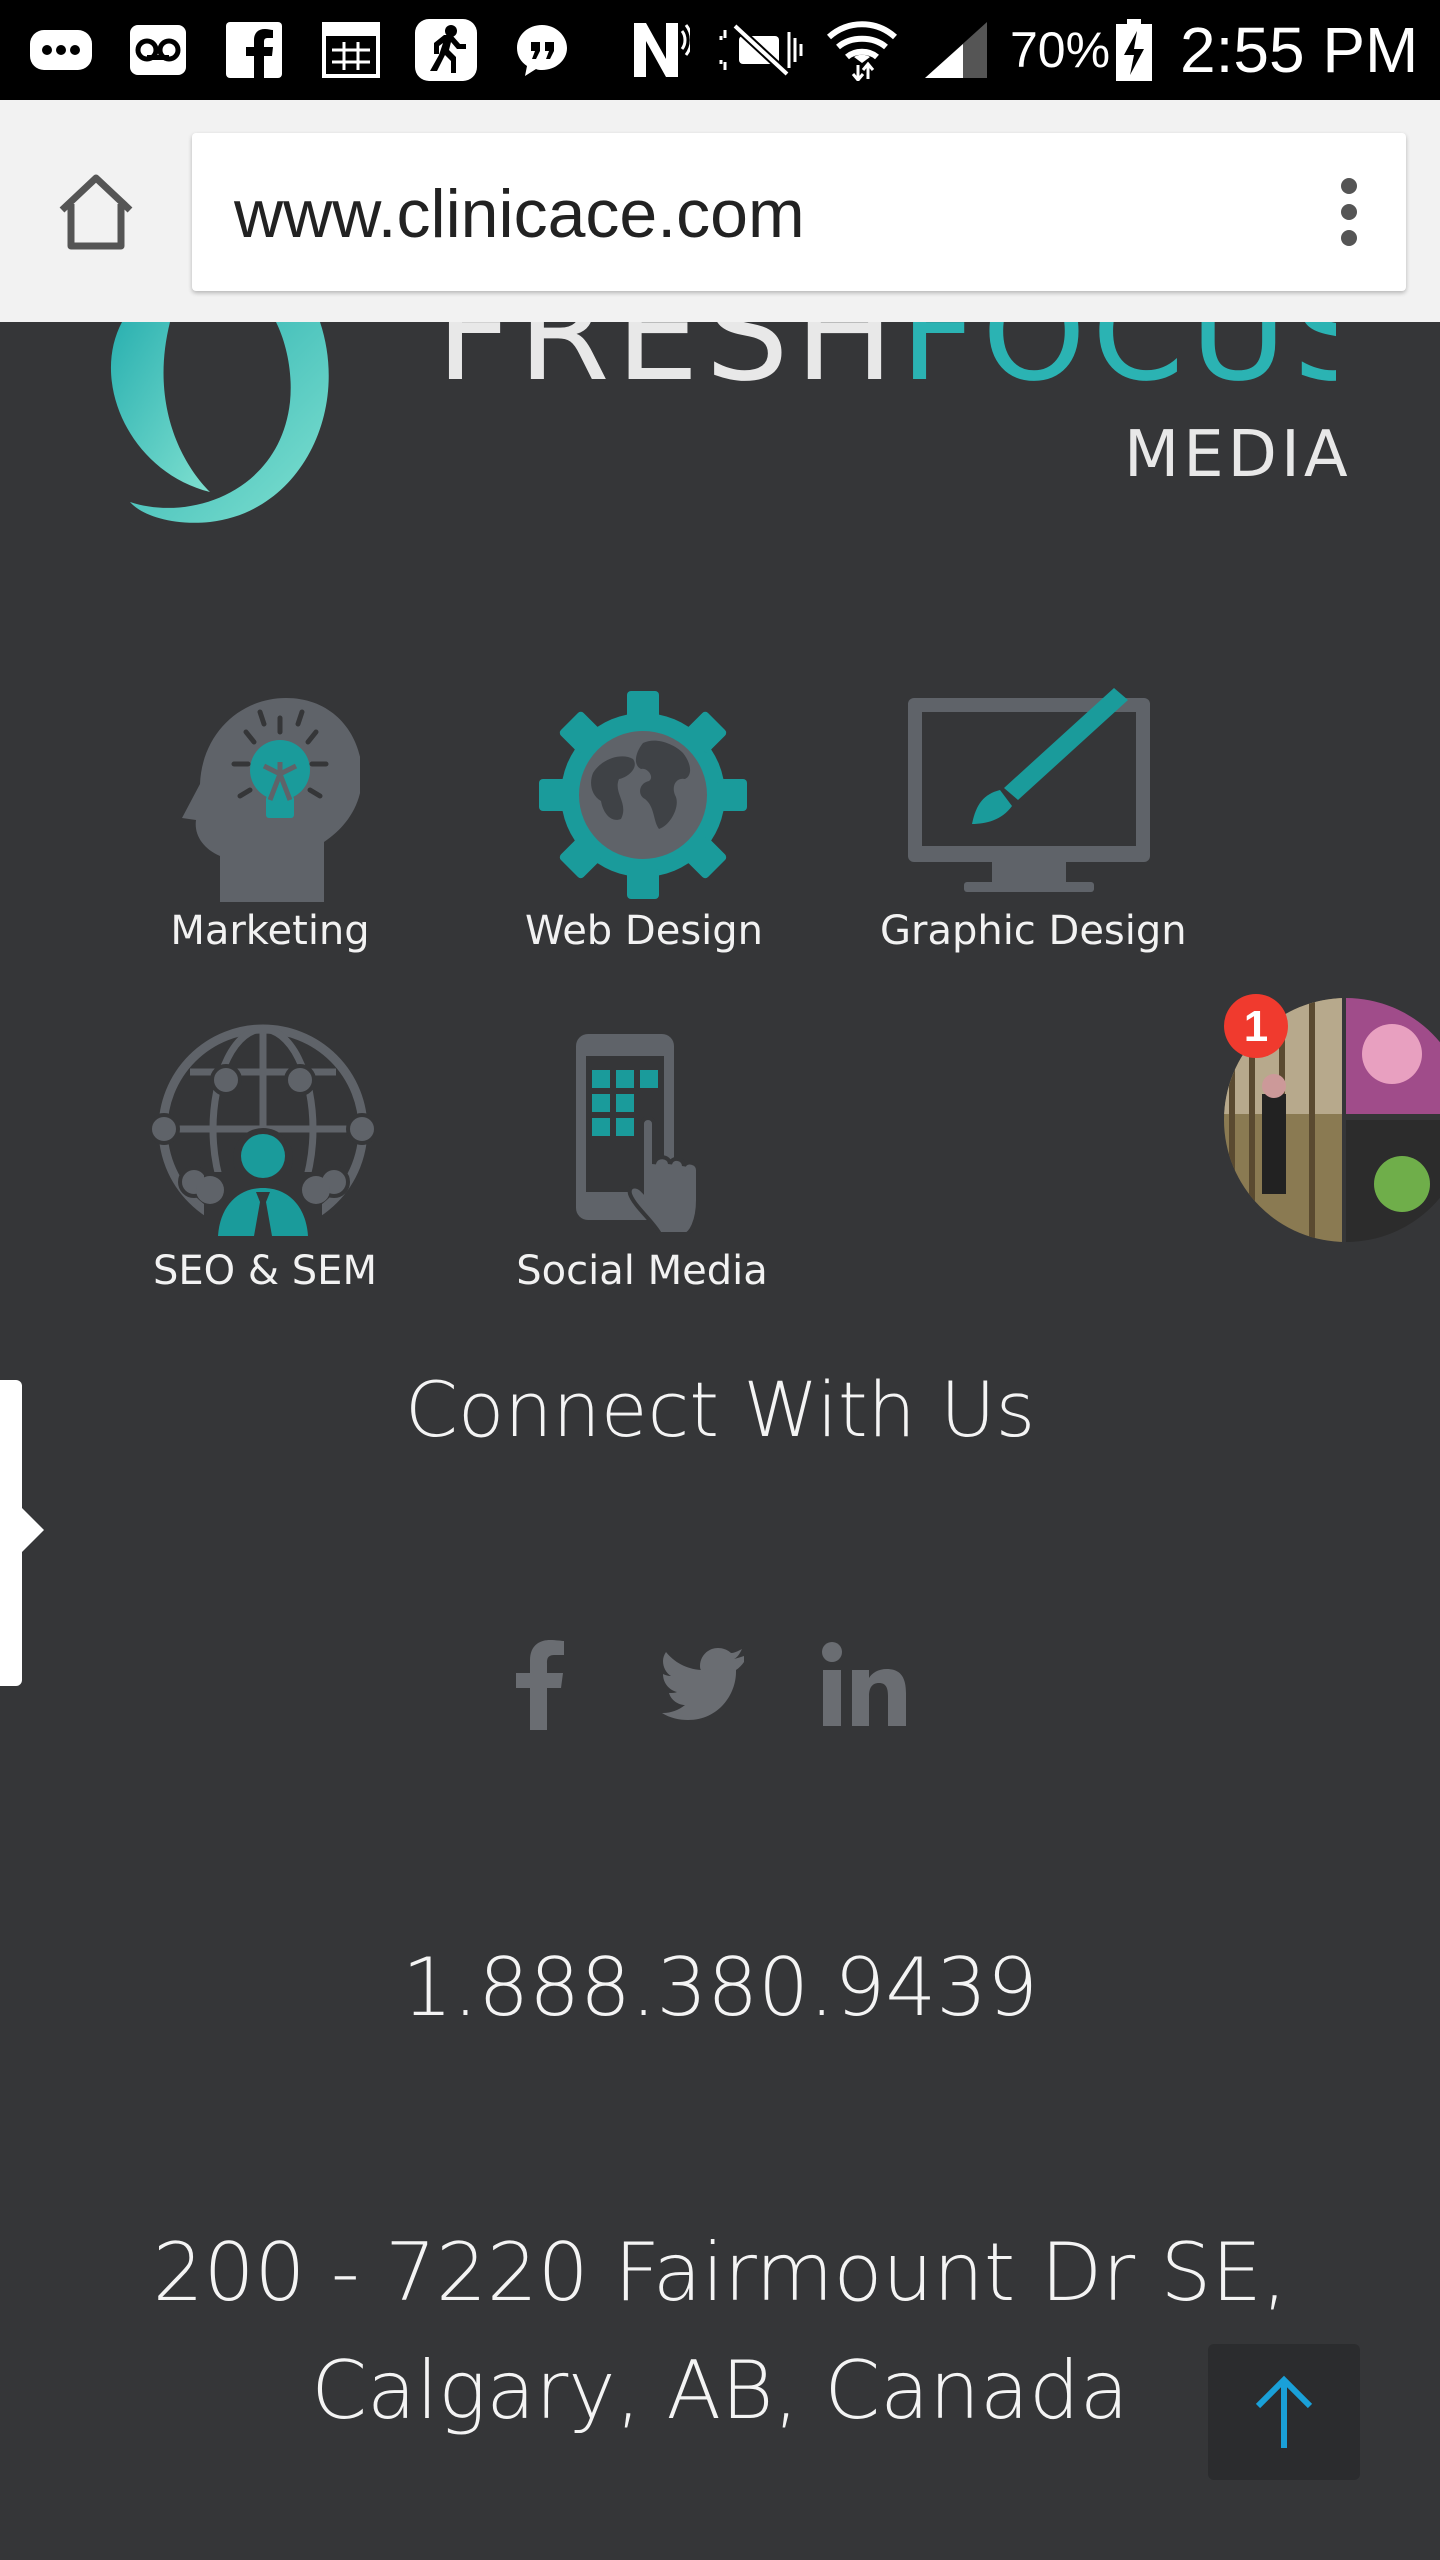 The height and width of the screenshot is (2560, 1440). Describe the element at coordinates (270, 931) in the screenshot. I see `service-label-marketing: Marketing` at that location.